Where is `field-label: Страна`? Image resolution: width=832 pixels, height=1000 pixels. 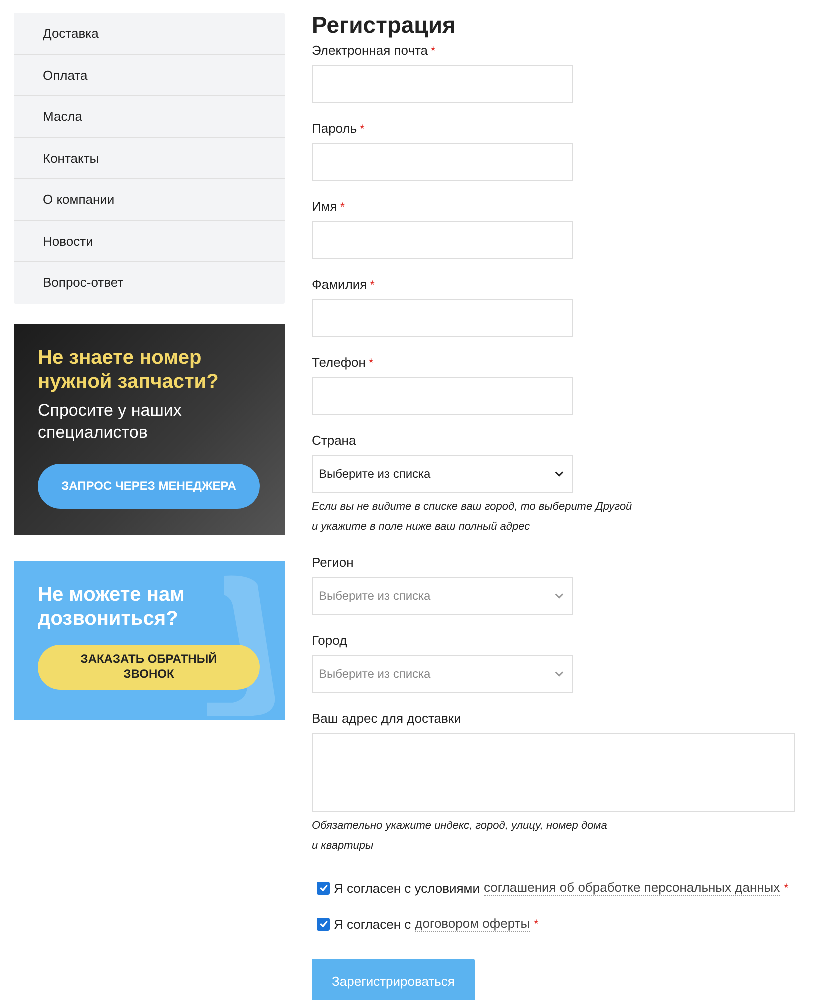 field-label: Страна is located at coordinates (334, 440).